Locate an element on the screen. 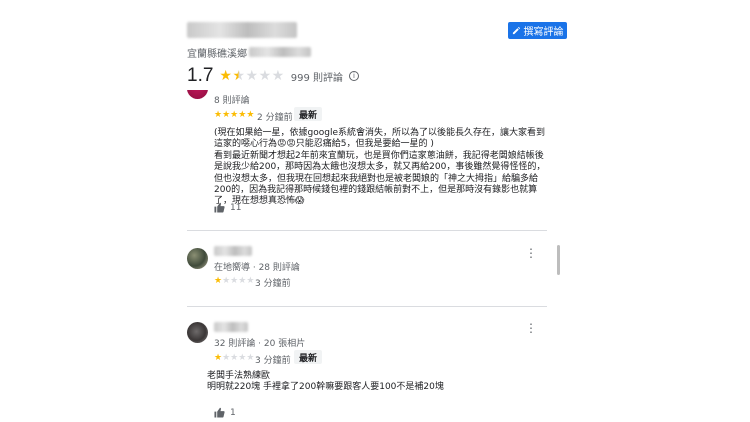 The width and height of the screenshot is (750, 422). write-review-label: 撰寫評論 is located at coordinates (543, 32).